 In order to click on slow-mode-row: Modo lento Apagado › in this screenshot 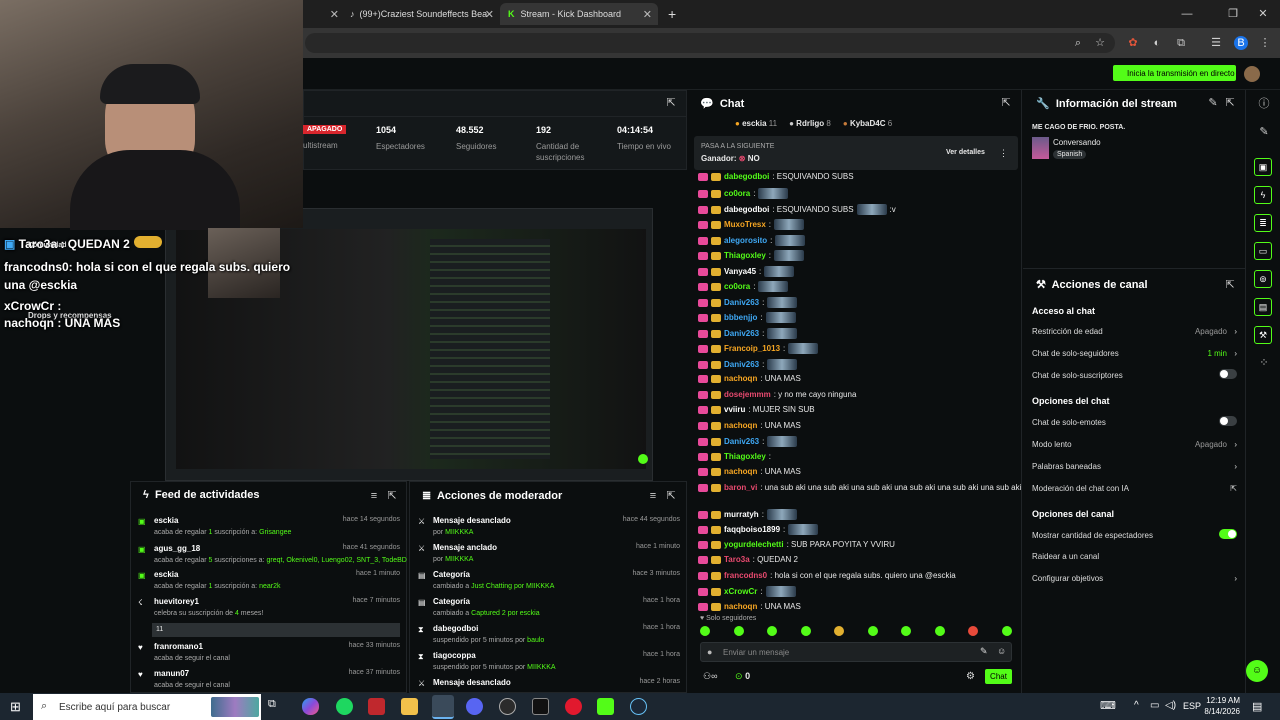, I will do `click(1134, 444)`.